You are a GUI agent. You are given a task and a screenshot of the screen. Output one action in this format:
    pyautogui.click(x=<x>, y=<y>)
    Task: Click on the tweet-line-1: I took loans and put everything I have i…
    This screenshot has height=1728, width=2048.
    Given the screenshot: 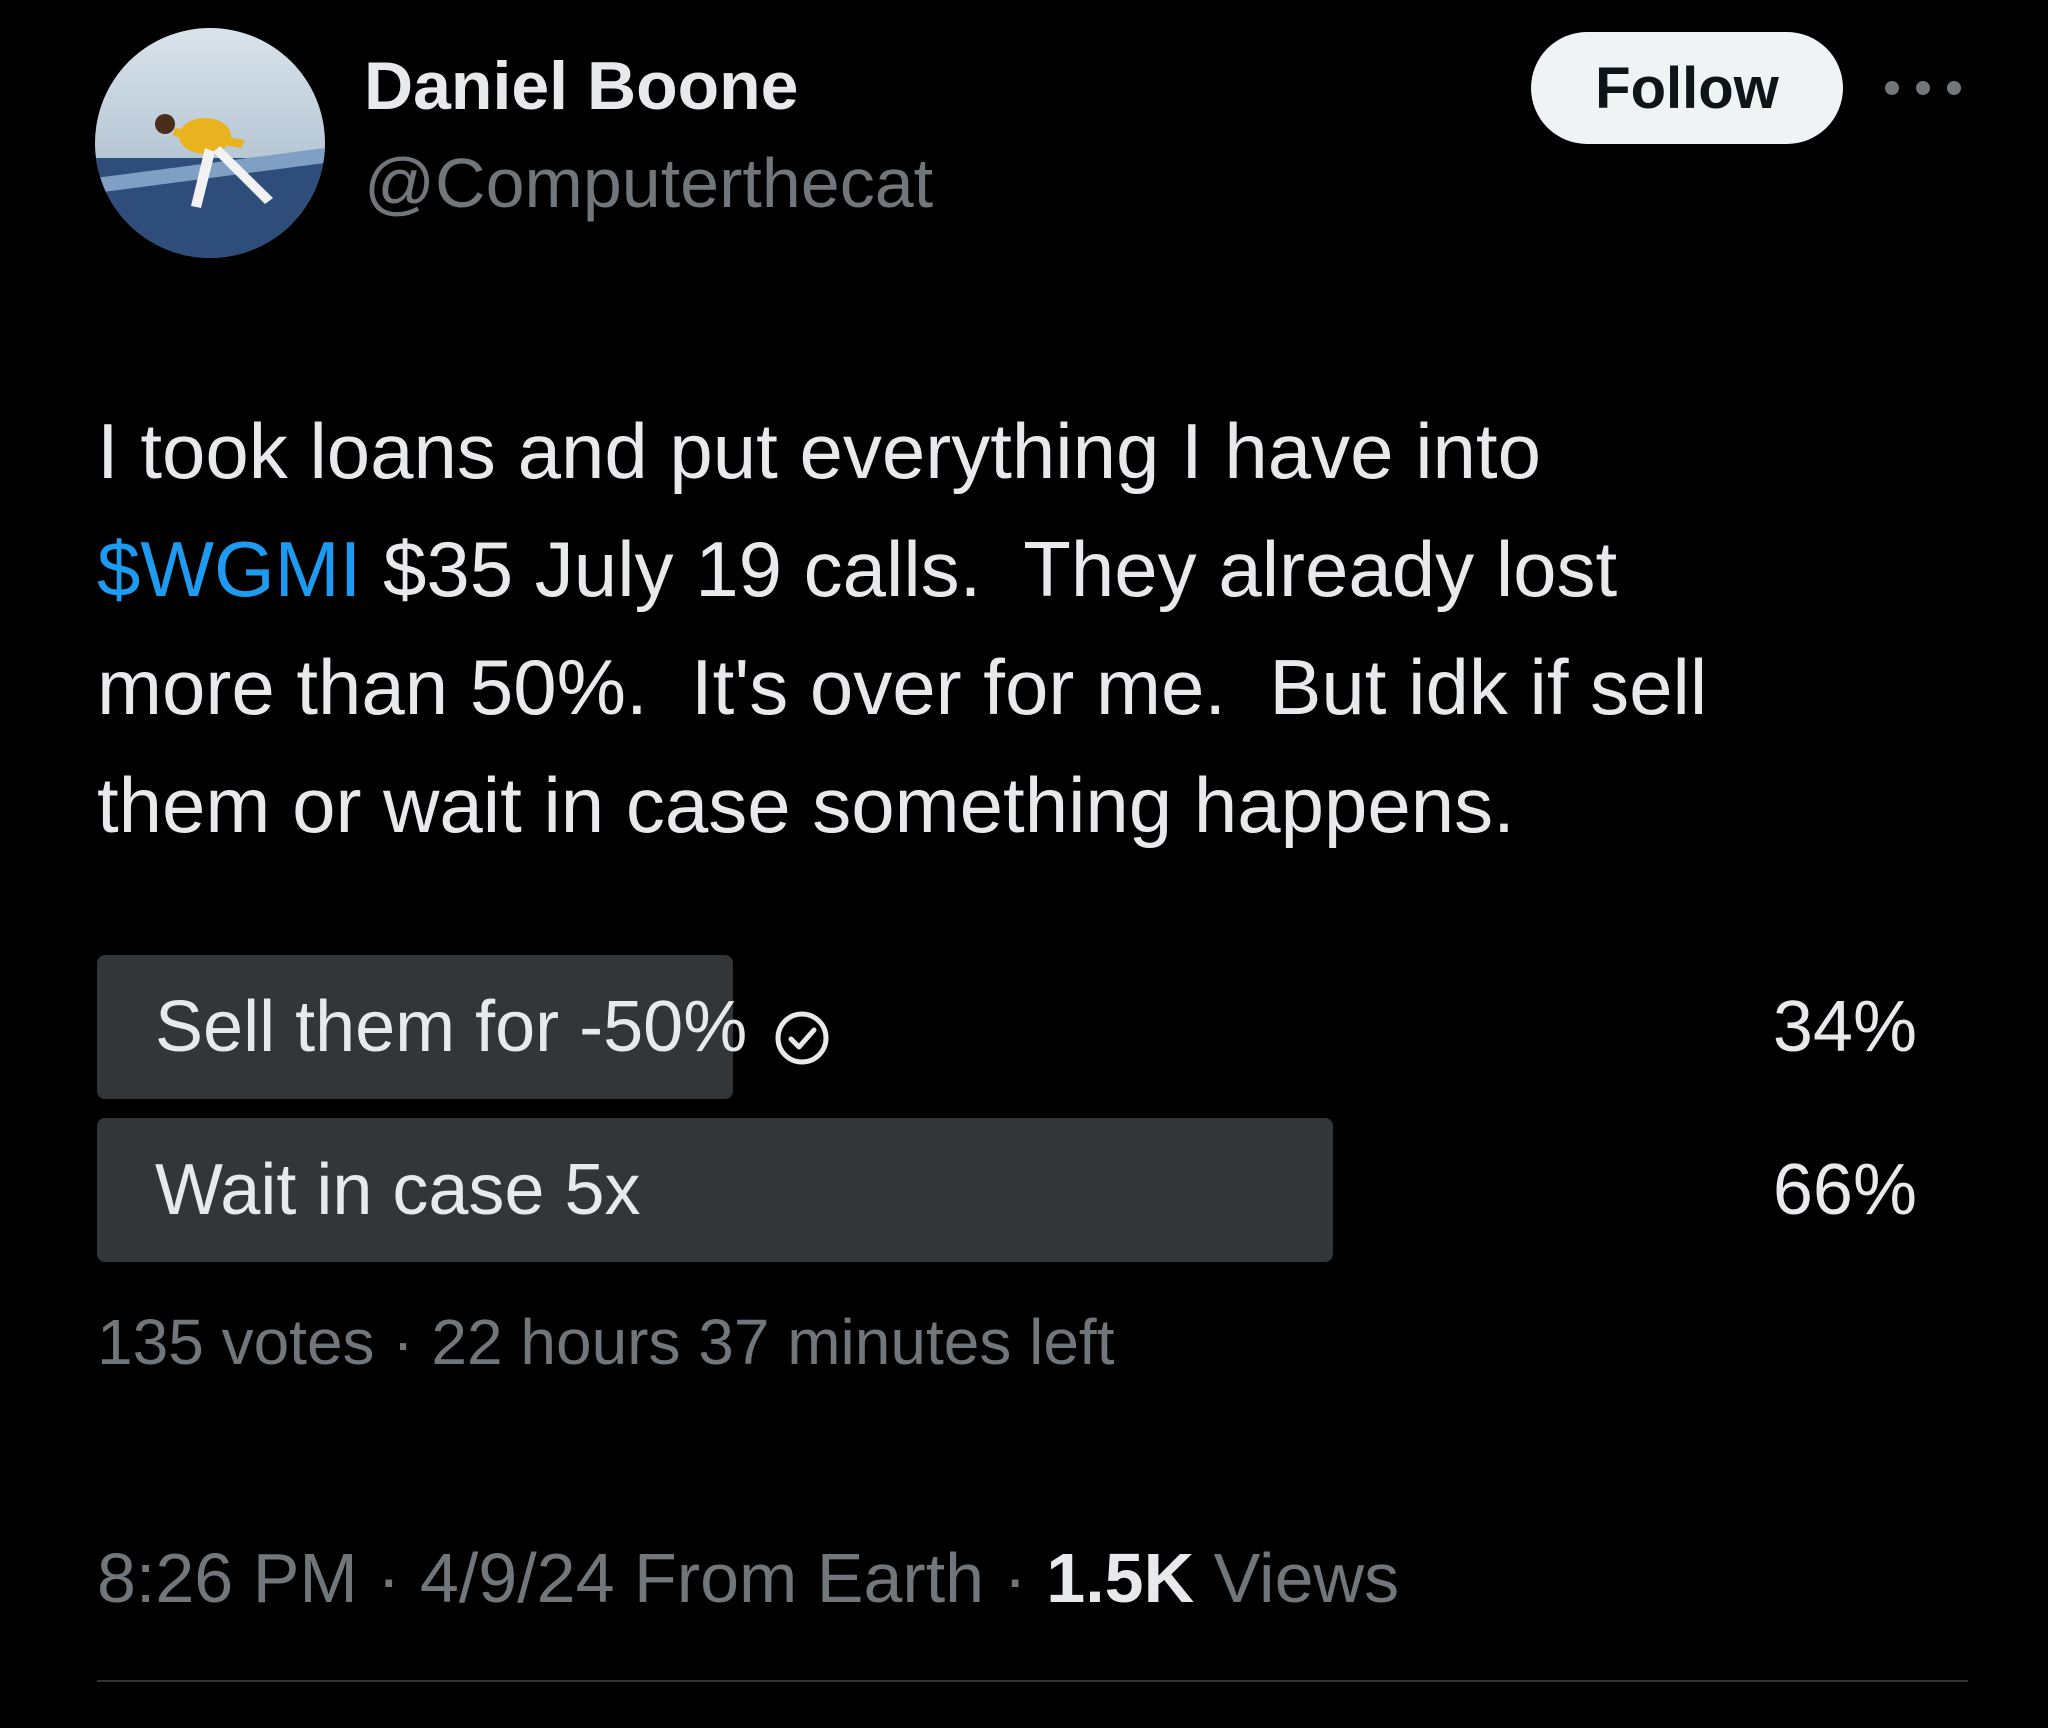 What is the action you would take?
    pyautogui.click(x=819, y=451)
    